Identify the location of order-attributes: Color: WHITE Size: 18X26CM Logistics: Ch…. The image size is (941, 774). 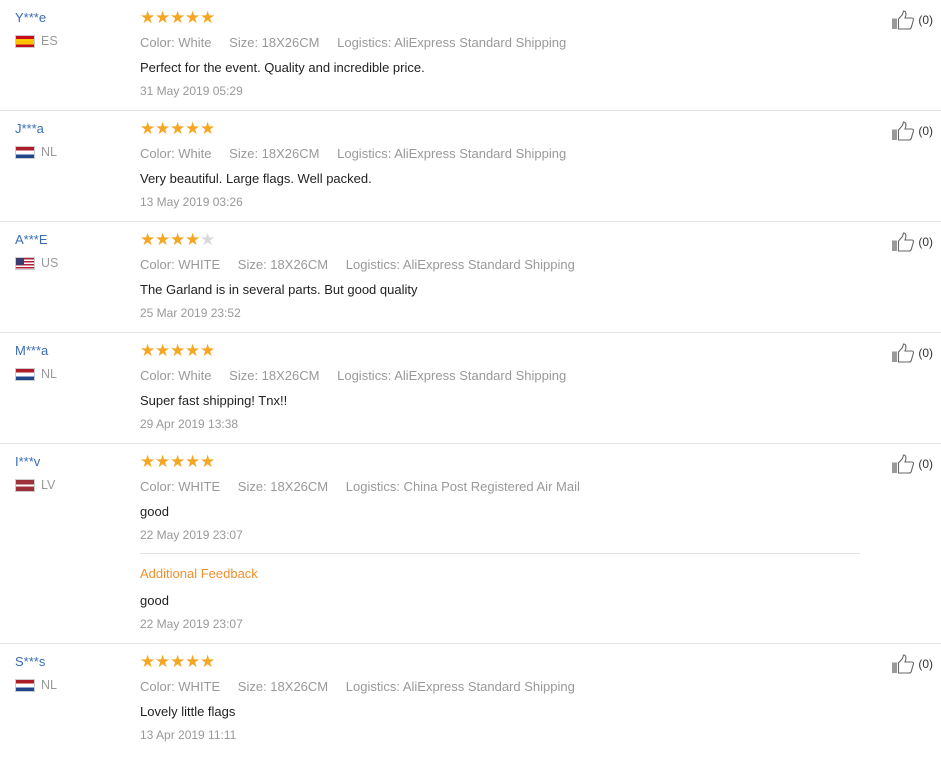
(500, 487).